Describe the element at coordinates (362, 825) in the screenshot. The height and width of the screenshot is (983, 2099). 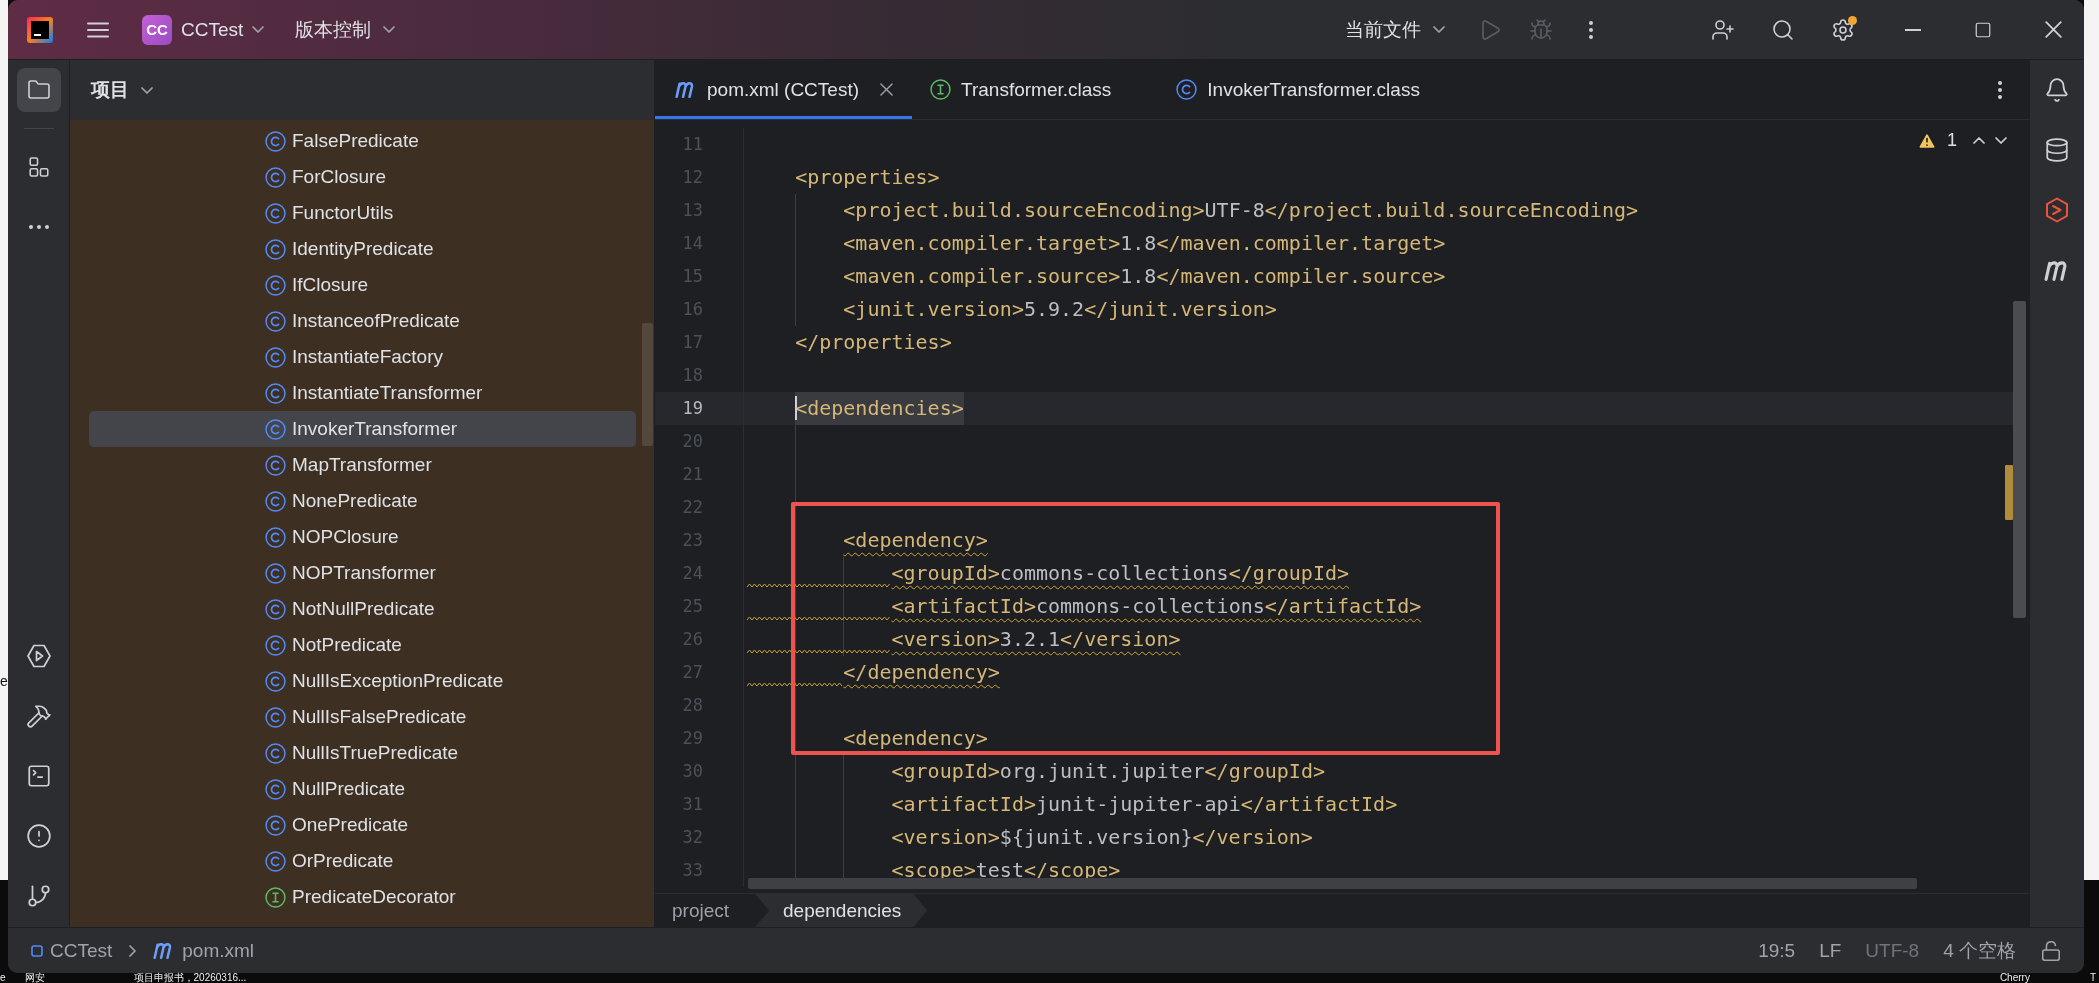
I see `tree-item: OnePredicate` at that location.